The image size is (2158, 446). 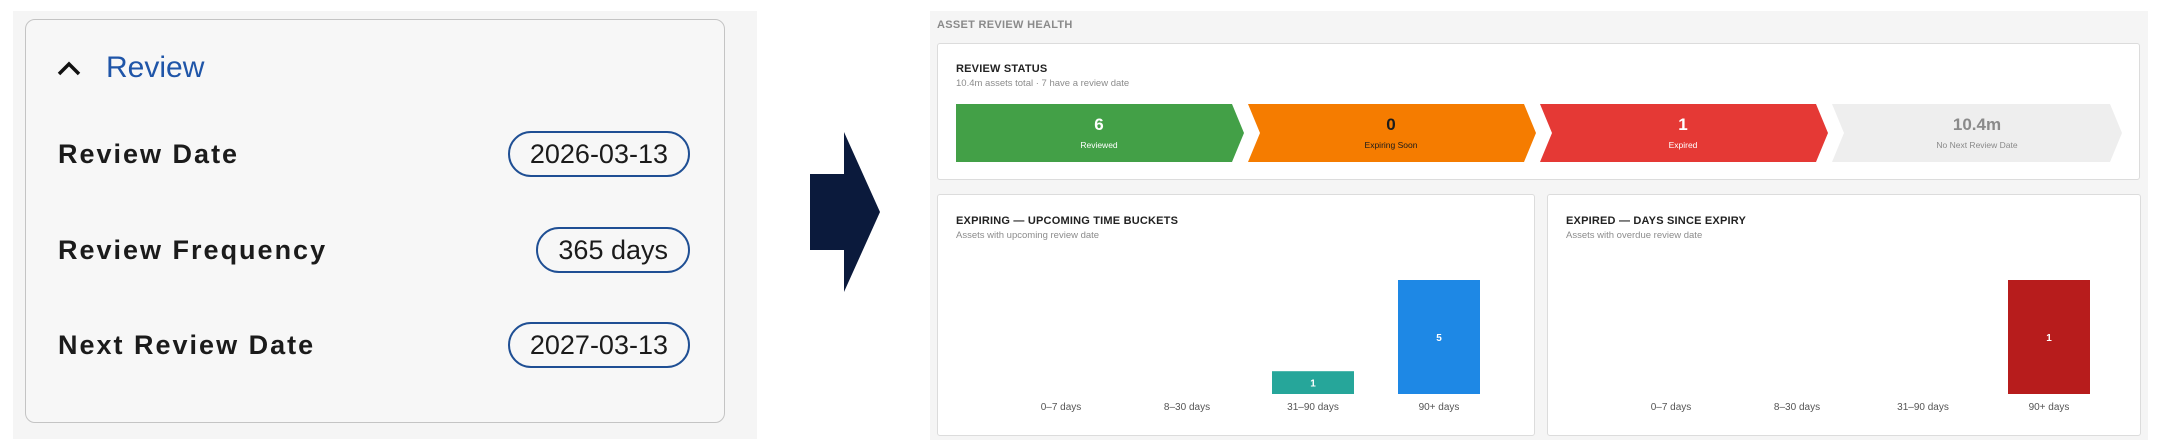 I want to click on expired-count: 1, so click(x=1683, y=124).